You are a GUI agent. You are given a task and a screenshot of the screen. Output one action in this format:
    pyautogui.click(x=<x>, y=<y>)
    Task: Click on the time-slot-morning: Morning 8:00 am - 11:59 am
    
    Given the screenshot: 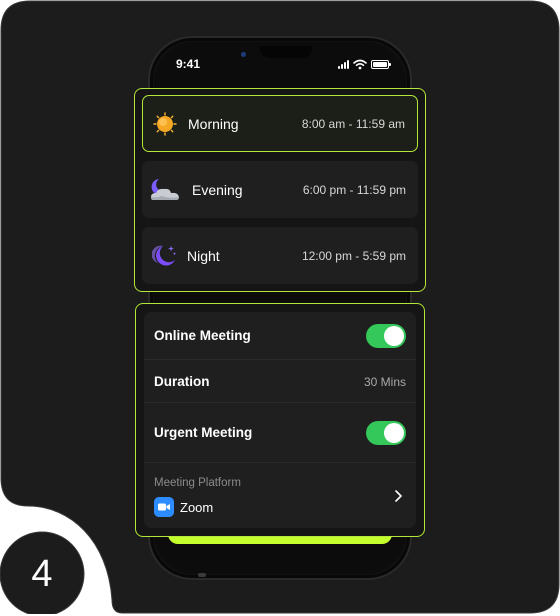 What is the action you would take?
    pyautogui.click(x=280, y=123)
    